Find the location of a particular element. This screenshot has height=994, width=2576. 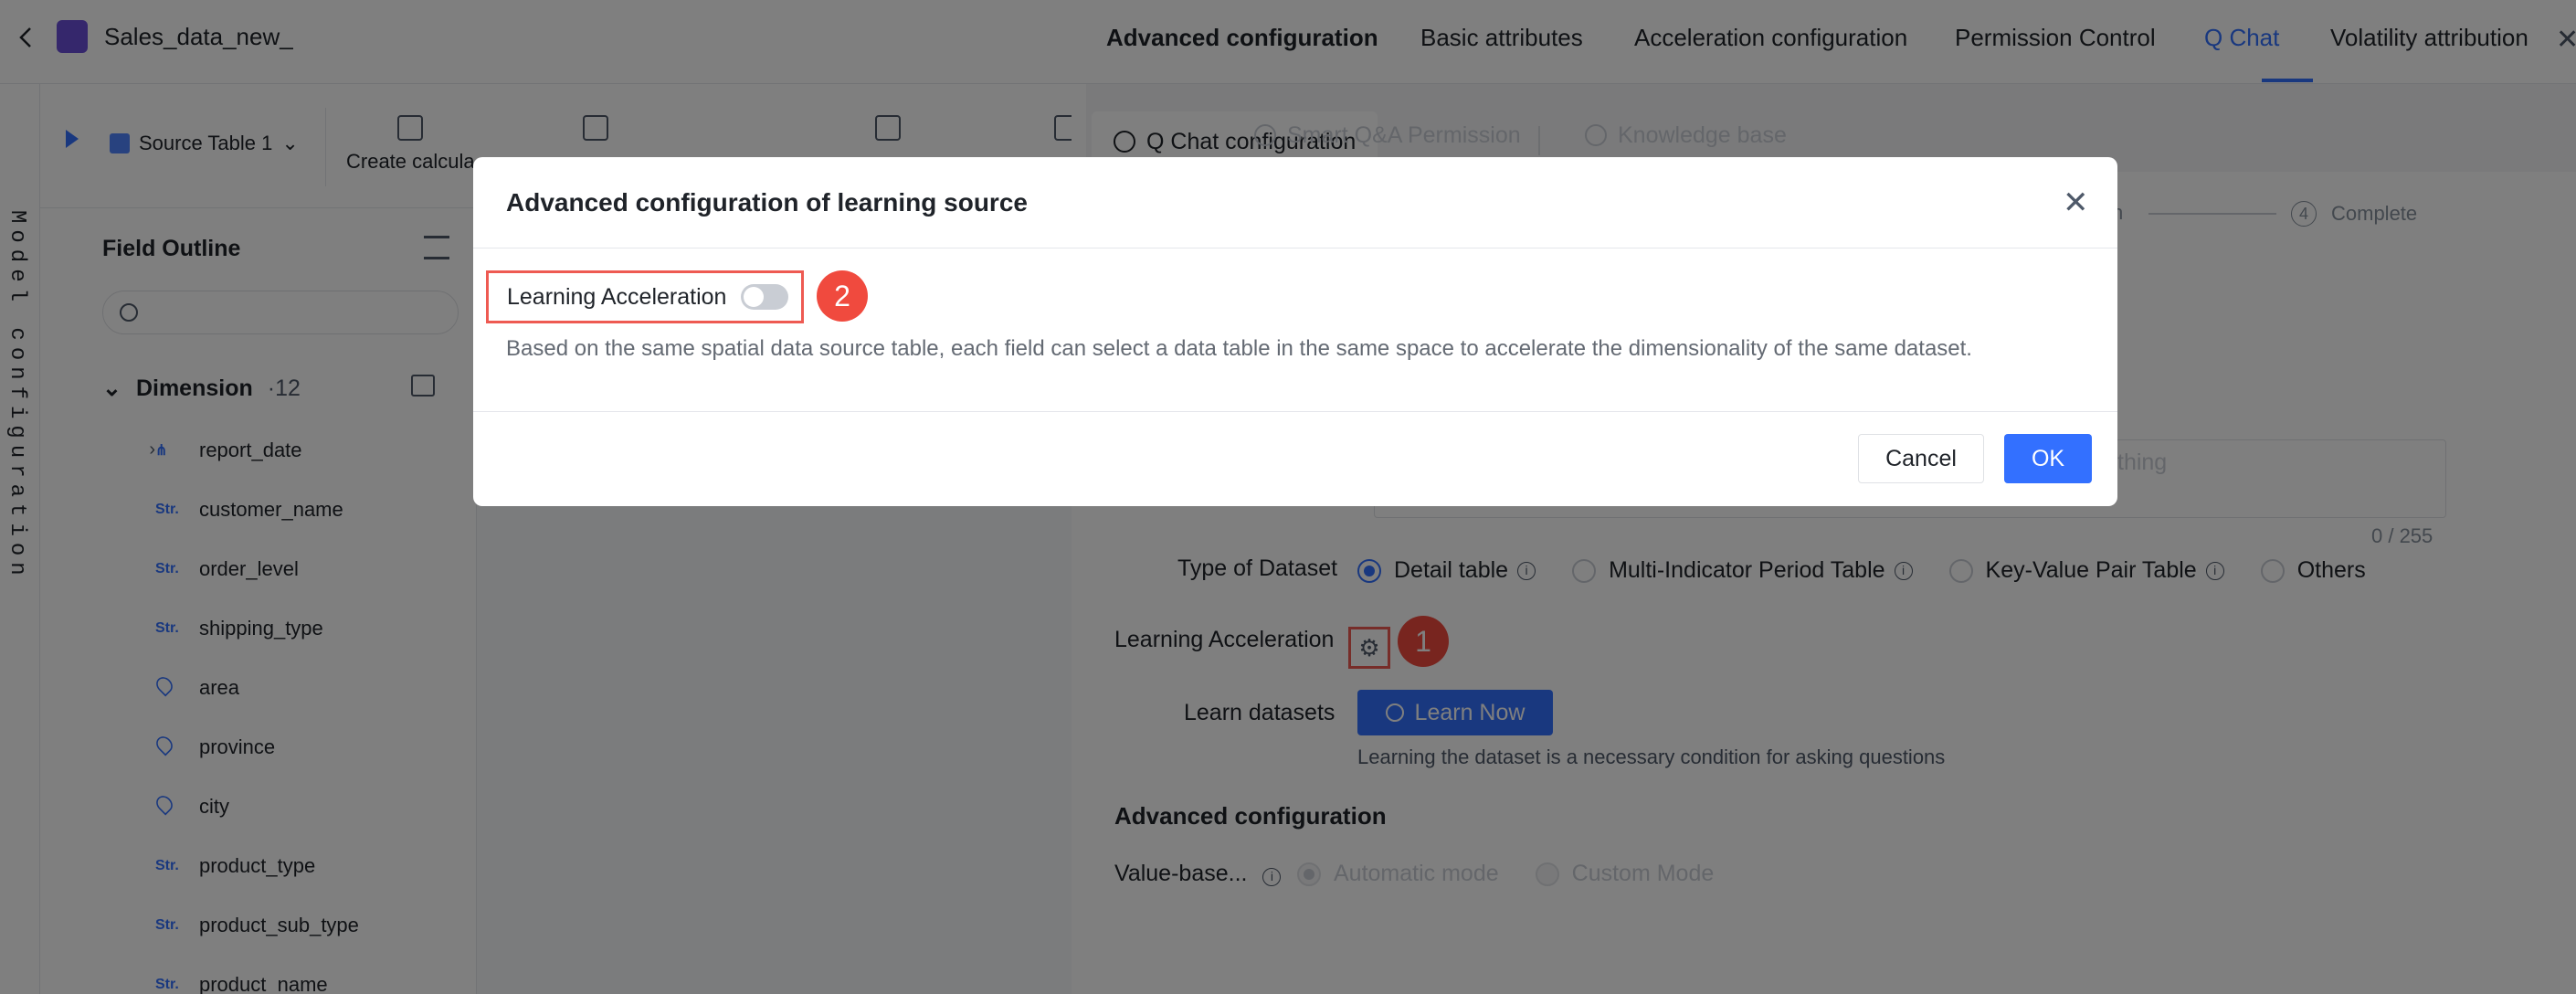

learning-acceleration-toggle-label: Learning Acceleration is located at coordinates (617, 296).